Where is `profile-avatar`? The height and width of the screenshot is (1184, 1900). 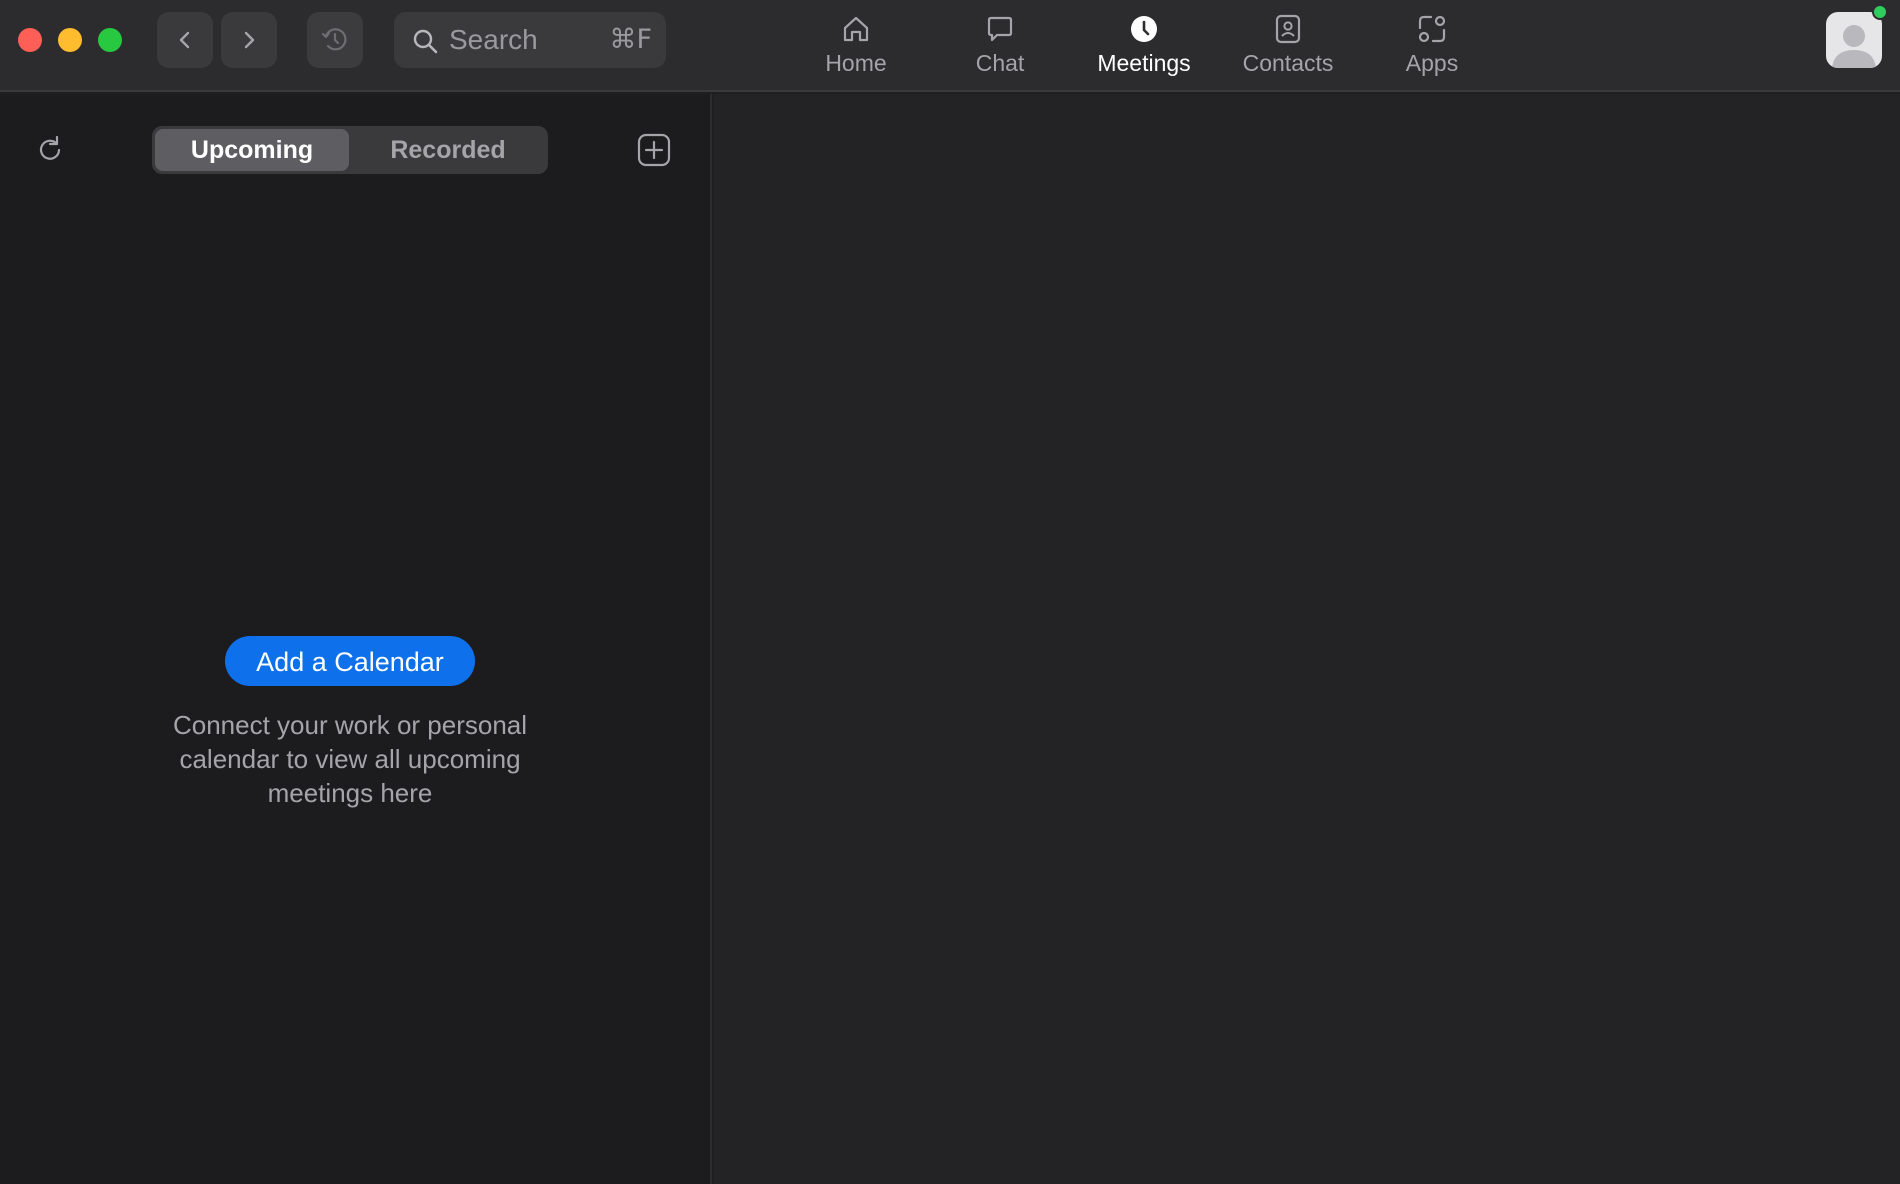 profile-avatar is located at coordinates (1854, 40).